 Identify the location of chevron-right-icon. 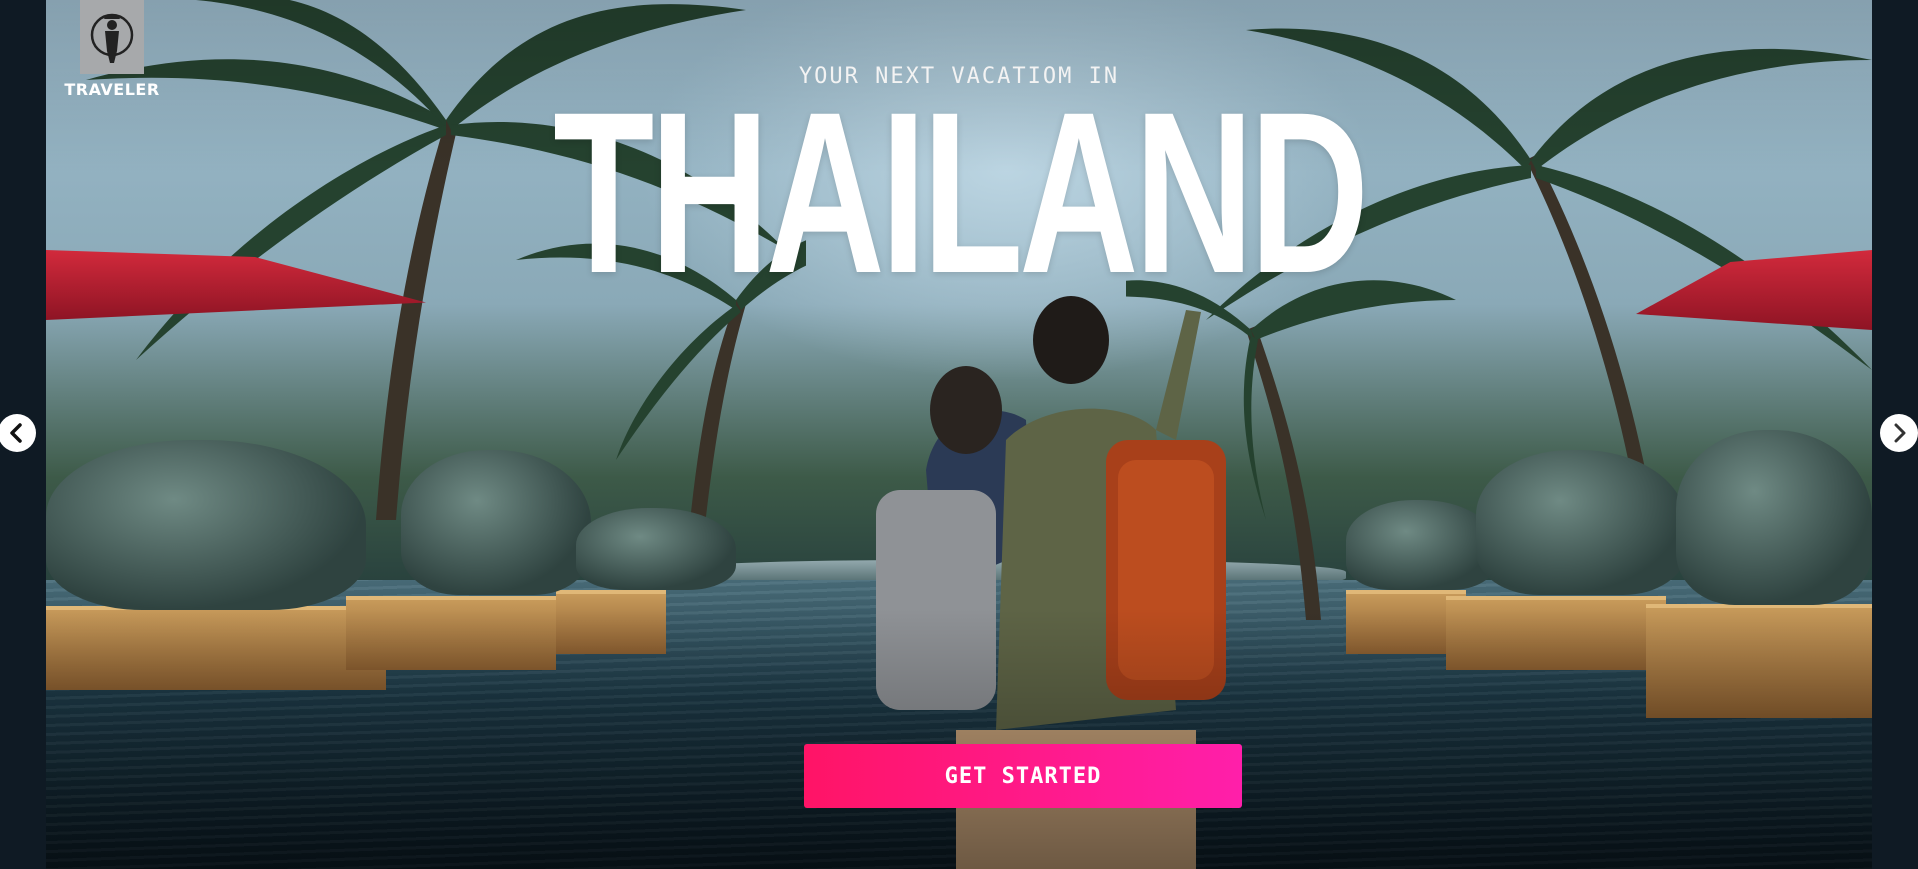
(1900, 433).